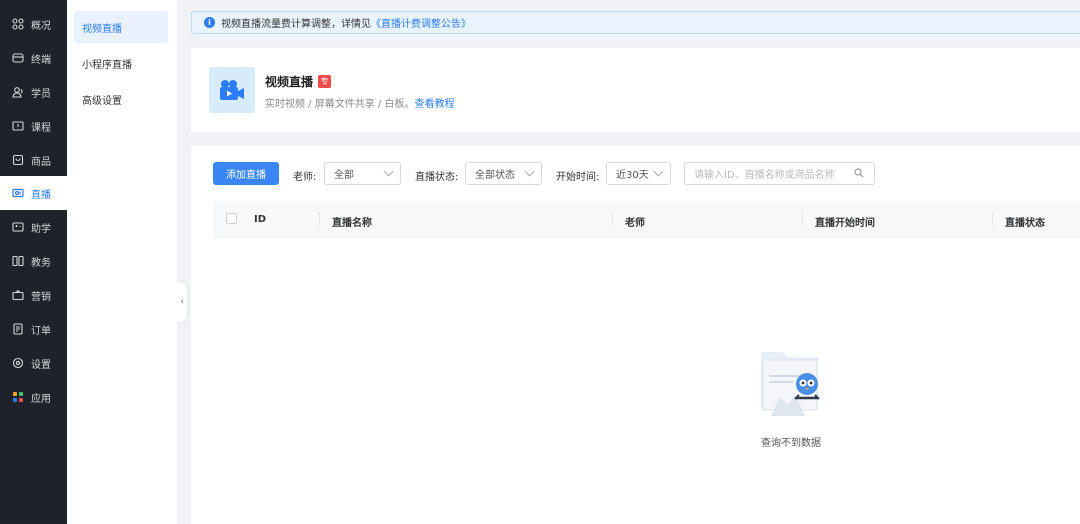  I want to click on subnav-label: 高级设置, so click(102, 101).